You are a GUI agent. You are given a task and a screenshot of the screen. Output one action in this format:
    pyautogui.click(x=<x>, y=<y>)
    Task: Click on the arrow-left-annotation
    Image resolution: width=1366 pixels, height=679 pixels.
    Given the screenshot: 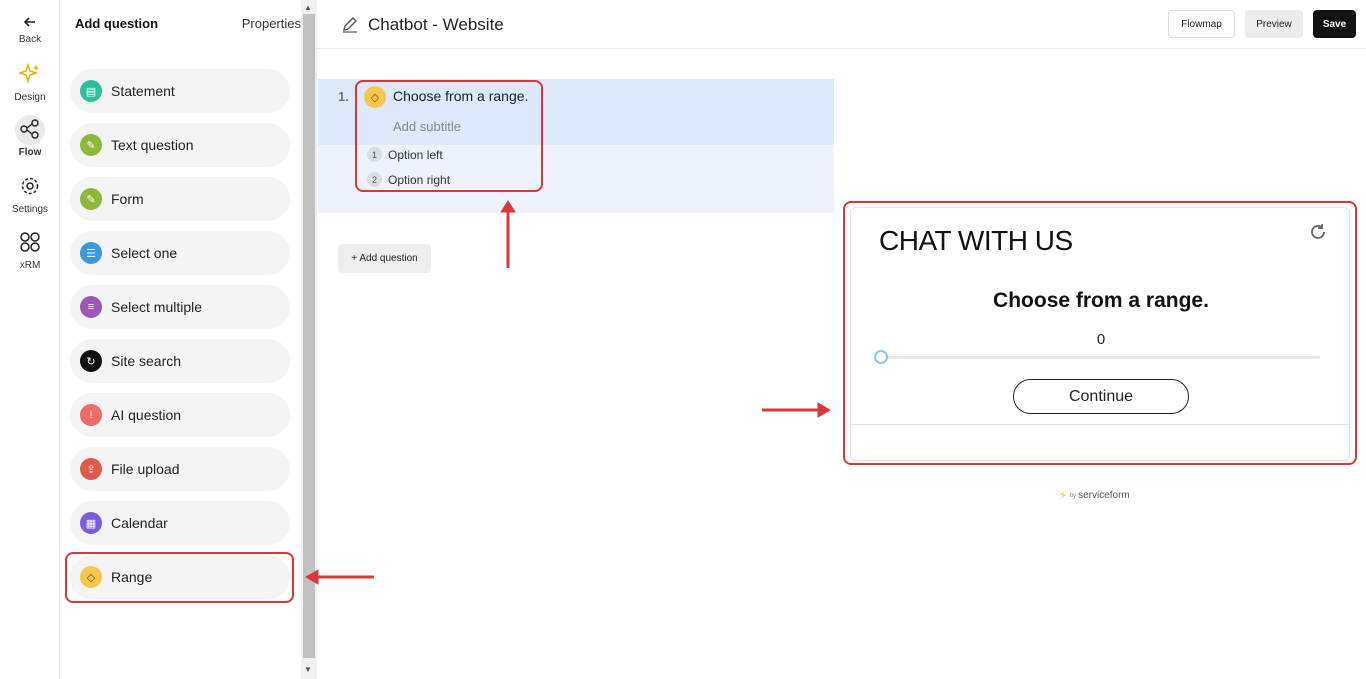 What is the action you would take?
    pyautogui.click(x=339, y=577)
    